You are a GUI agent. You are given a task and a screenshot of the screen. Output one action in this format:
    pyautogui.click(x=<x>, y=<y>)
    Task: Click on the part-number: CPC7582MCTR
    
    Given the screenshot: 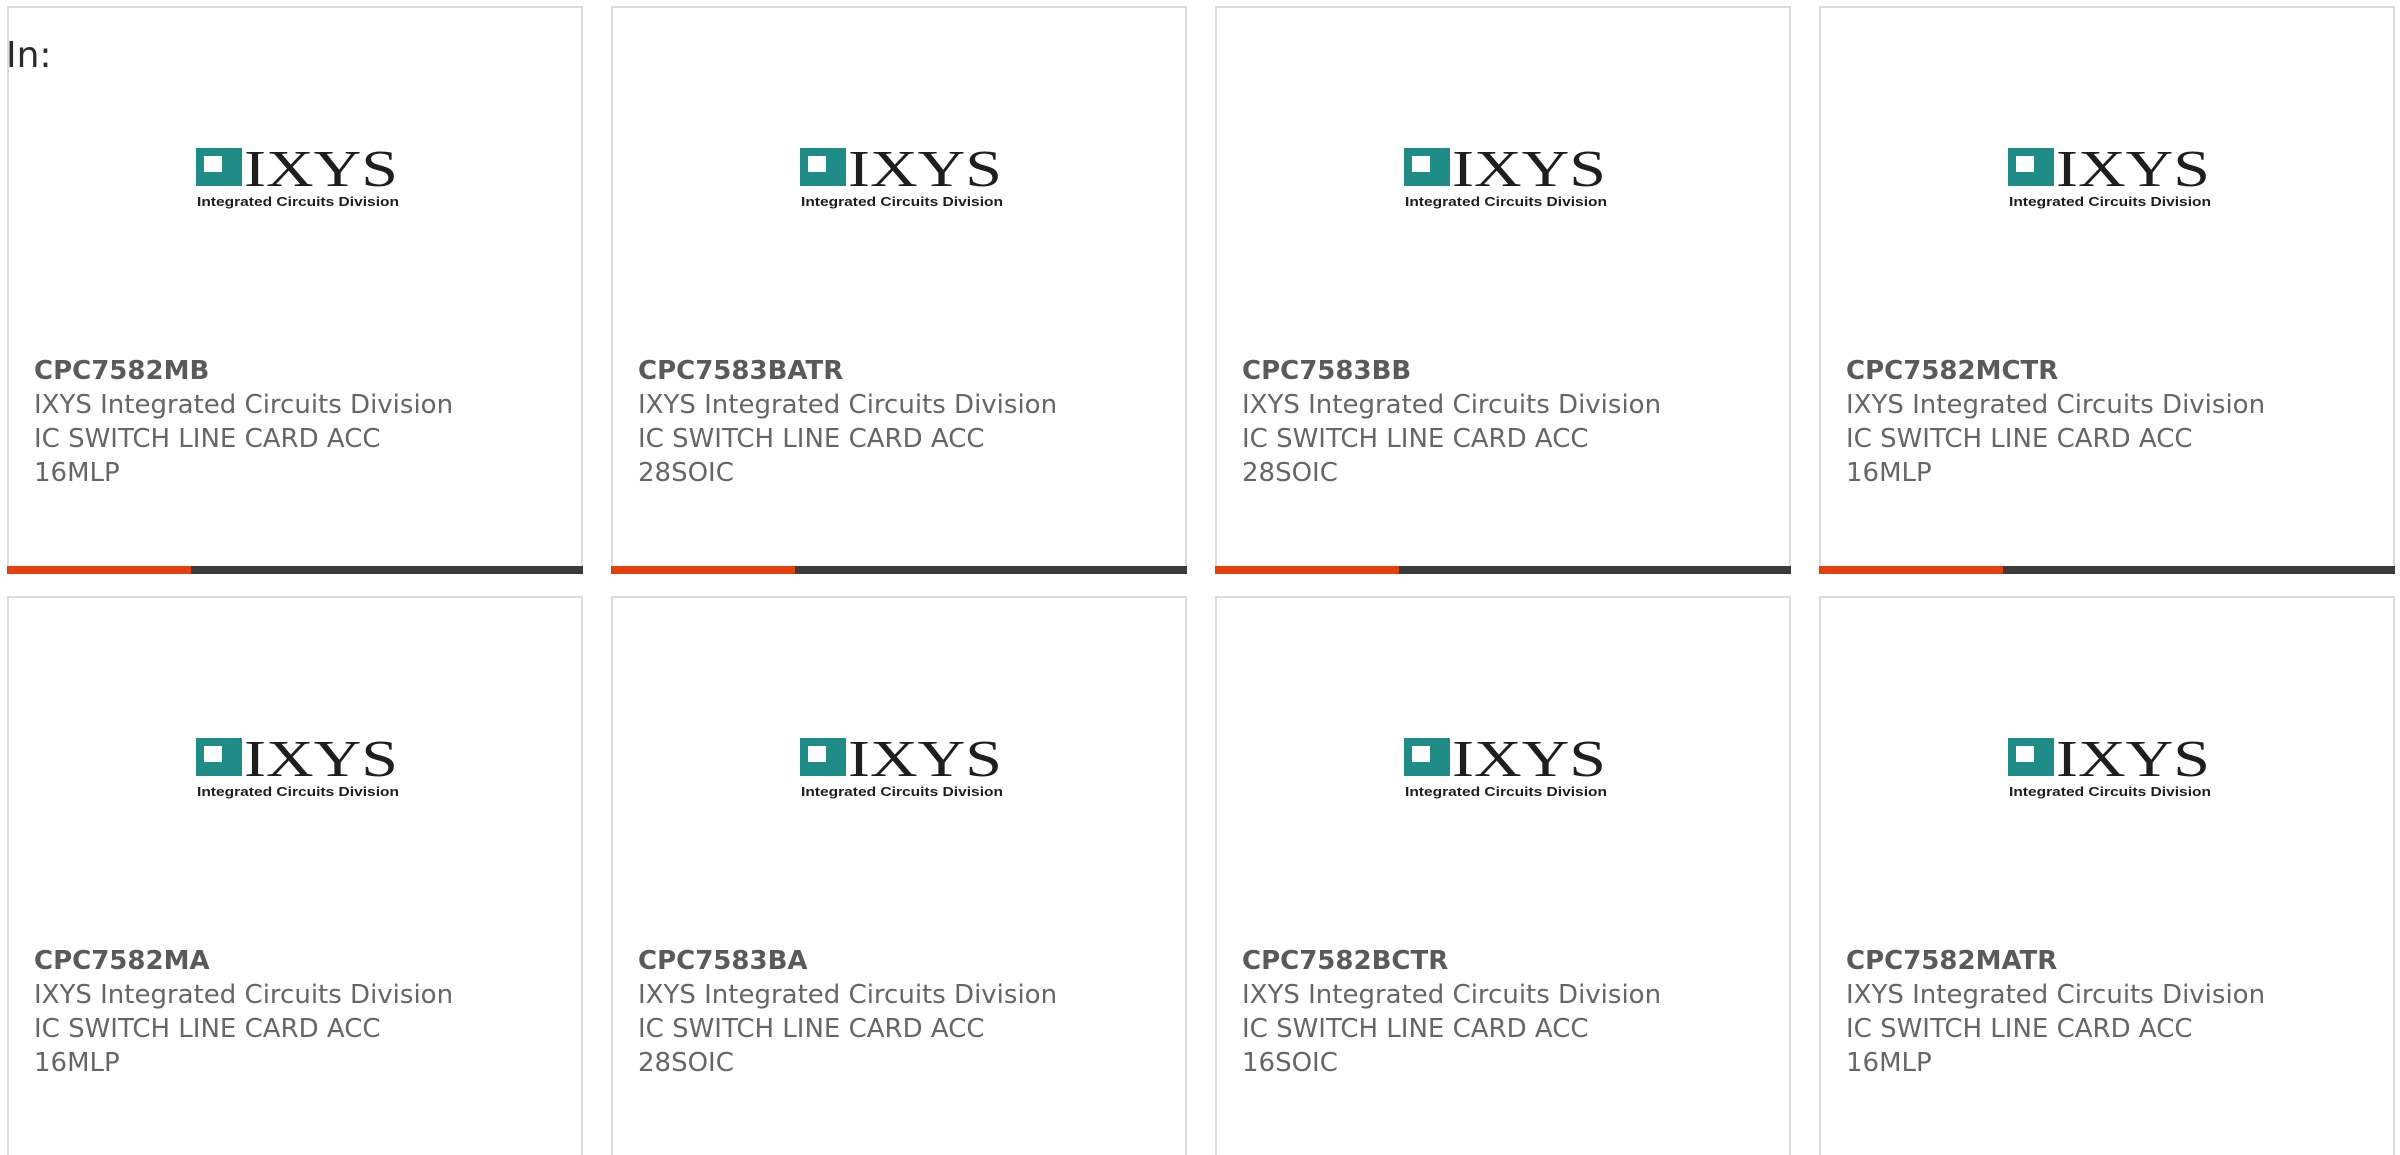 What is the action you would take?
    pyautogui.click(x=1952, y=371)
    